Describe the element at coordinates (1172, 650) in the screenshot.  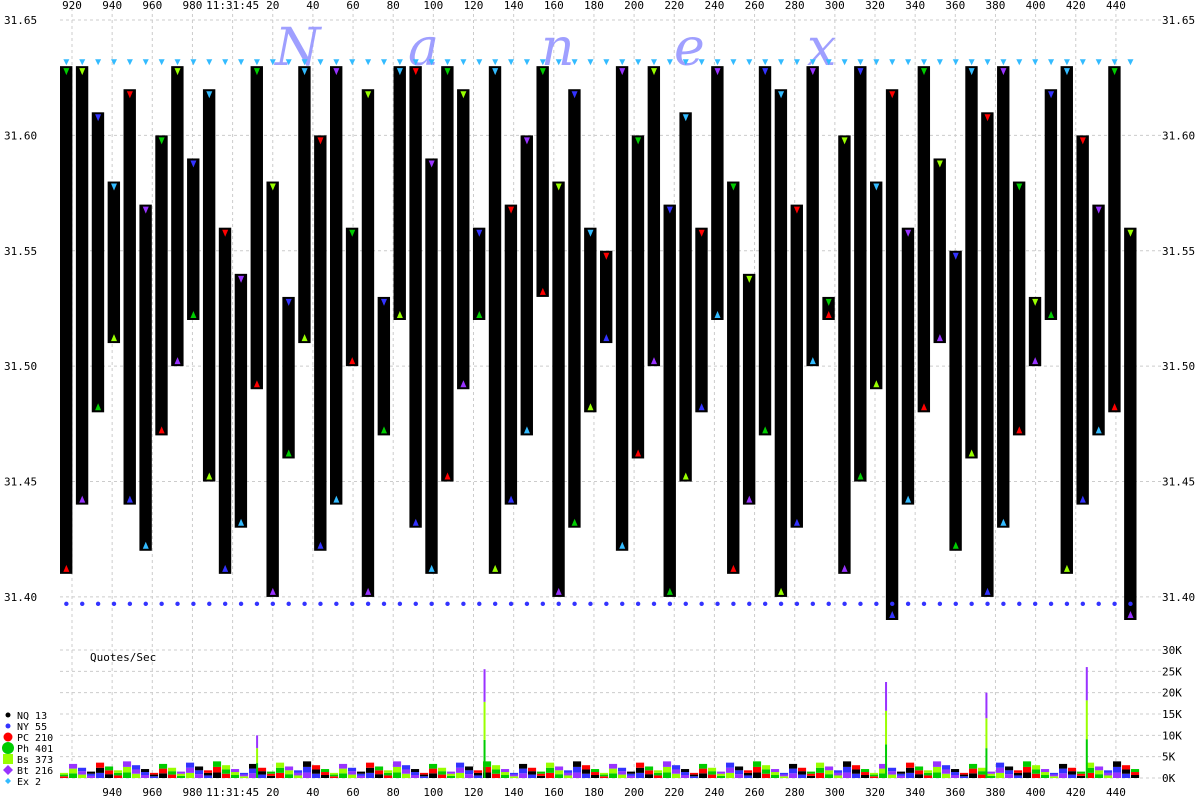
I see `vol-y-tick: 30K` at that location.